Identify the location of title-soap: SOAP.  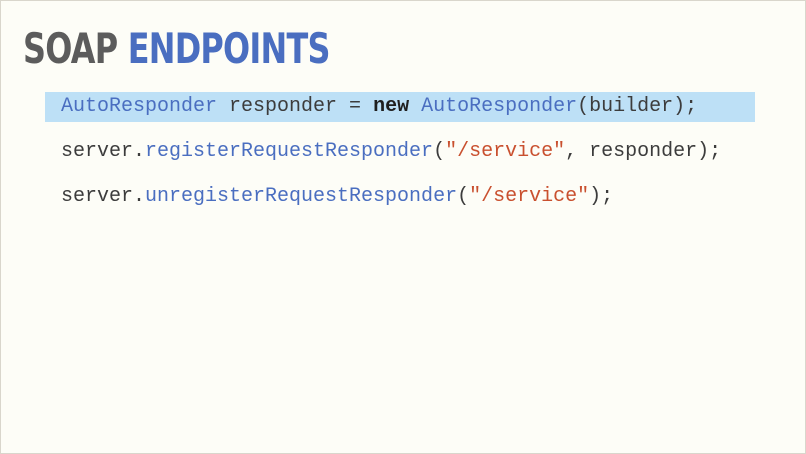
(70, 48).